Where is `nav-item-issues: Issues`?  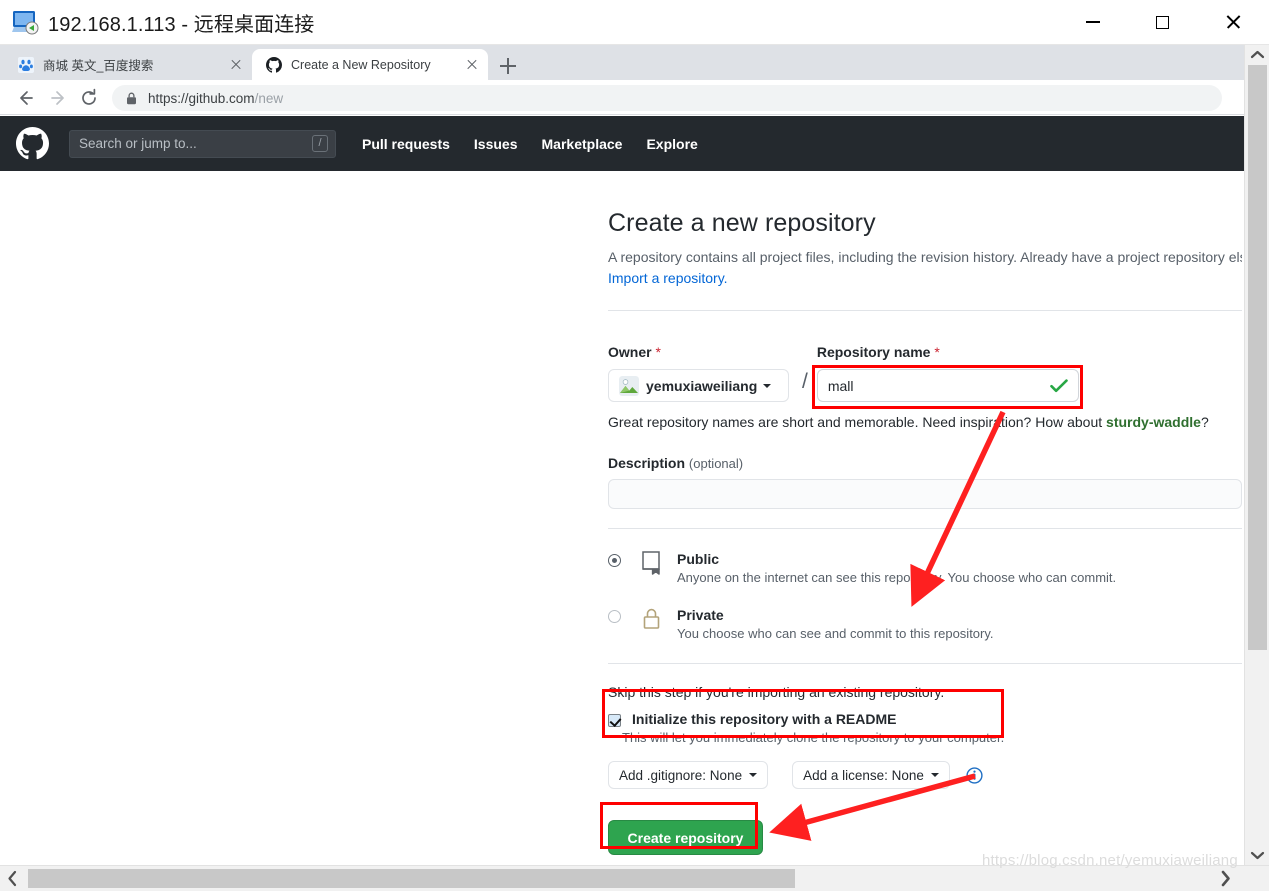
nav-item-issues: Issues is located at coordinates (496, 144).